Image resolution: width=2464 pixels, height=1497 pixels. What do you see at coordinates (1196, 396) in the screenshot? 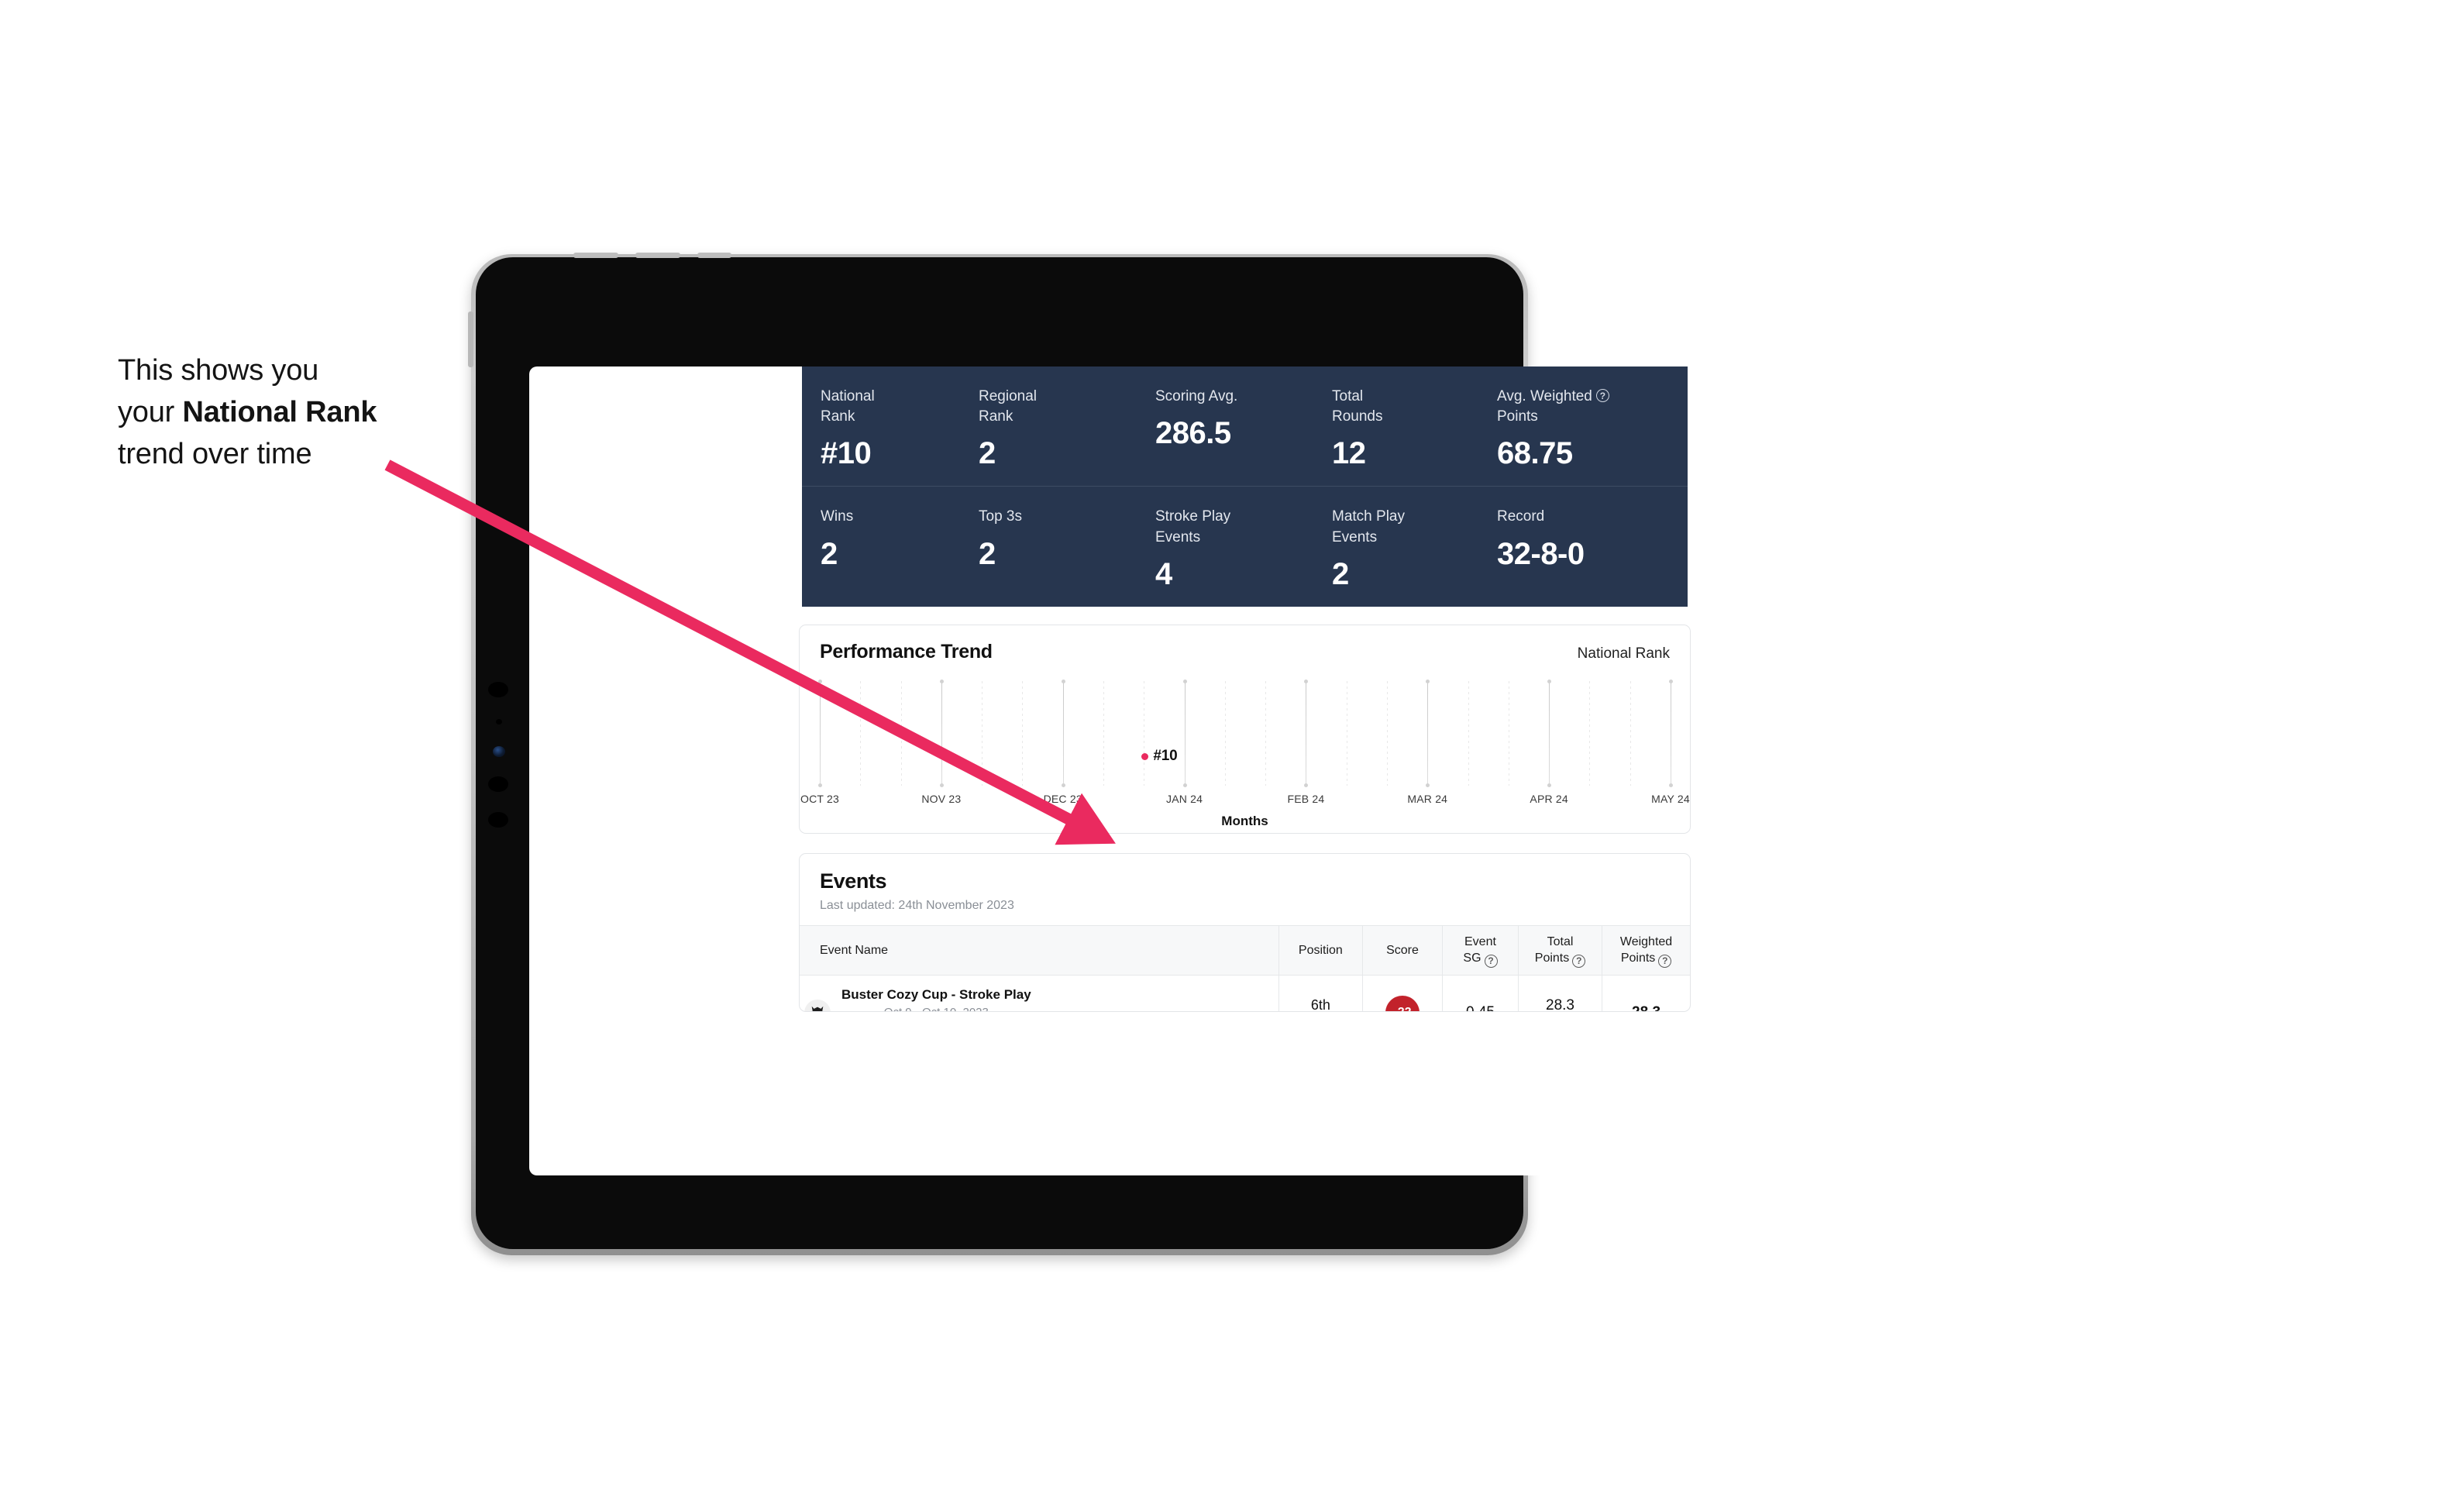
I see `stat-label: Scoring Avg.` at bounding box center [1196, 396].